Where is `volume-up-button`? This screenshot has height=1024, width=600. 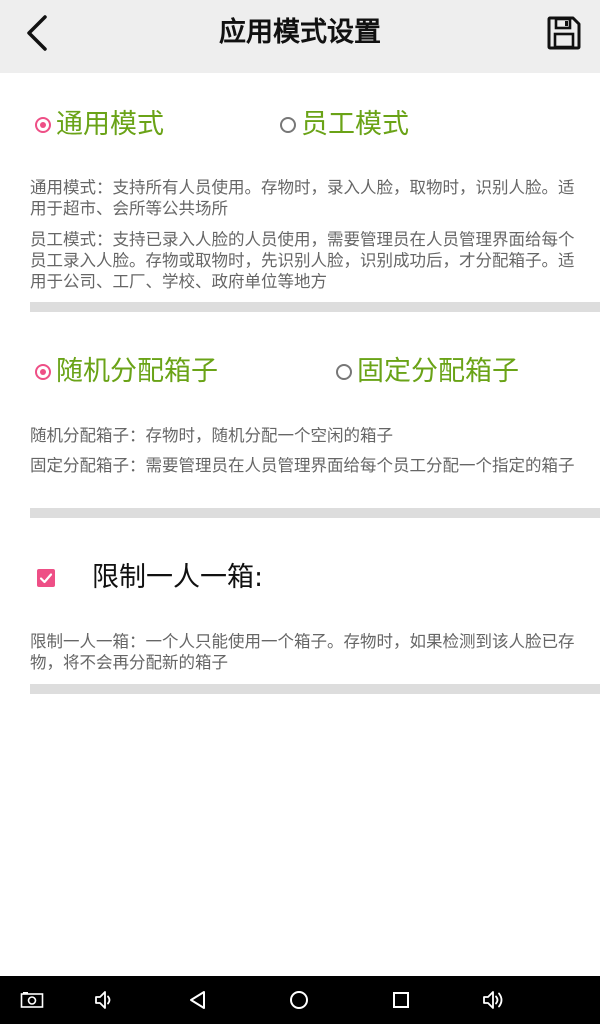
volume-up-button is located at coordinates (494, 1000).